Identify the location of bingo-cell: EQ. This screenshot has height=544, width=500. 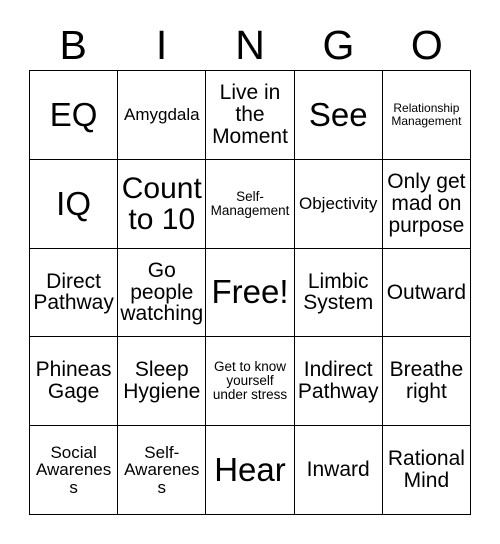
(74, 115).